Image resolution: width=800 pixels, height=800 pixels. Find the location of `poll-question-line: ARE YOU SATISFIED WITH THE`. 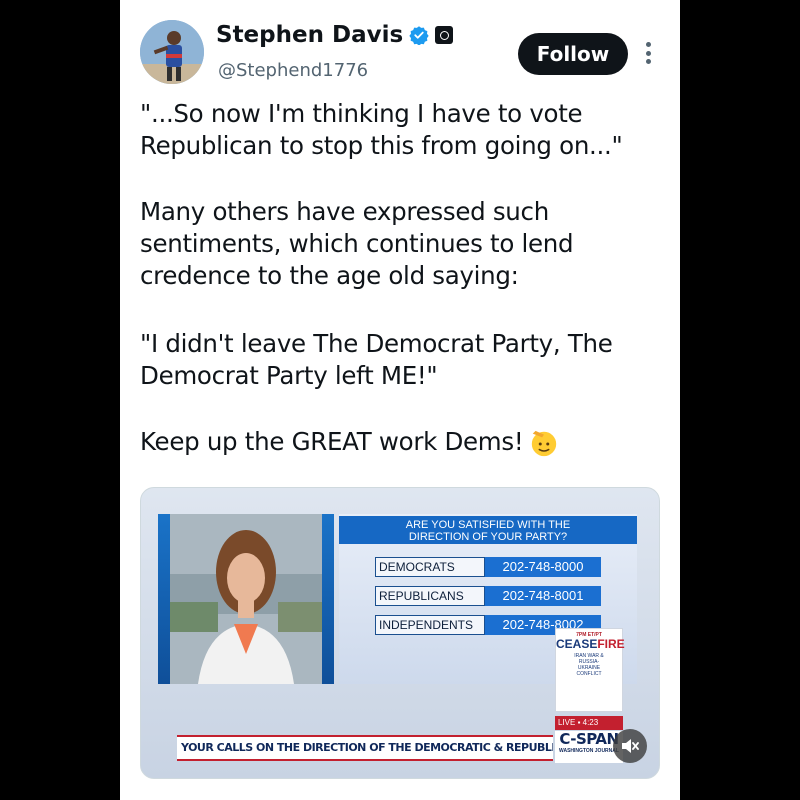

poll-question-line: ARE YOU SATISFIED WITH THE is located at coordinates (488, 525).